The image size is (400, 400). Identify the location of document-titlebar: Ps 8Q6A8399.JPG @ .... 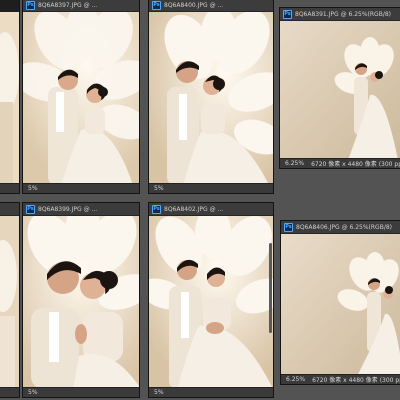
(81, 209).